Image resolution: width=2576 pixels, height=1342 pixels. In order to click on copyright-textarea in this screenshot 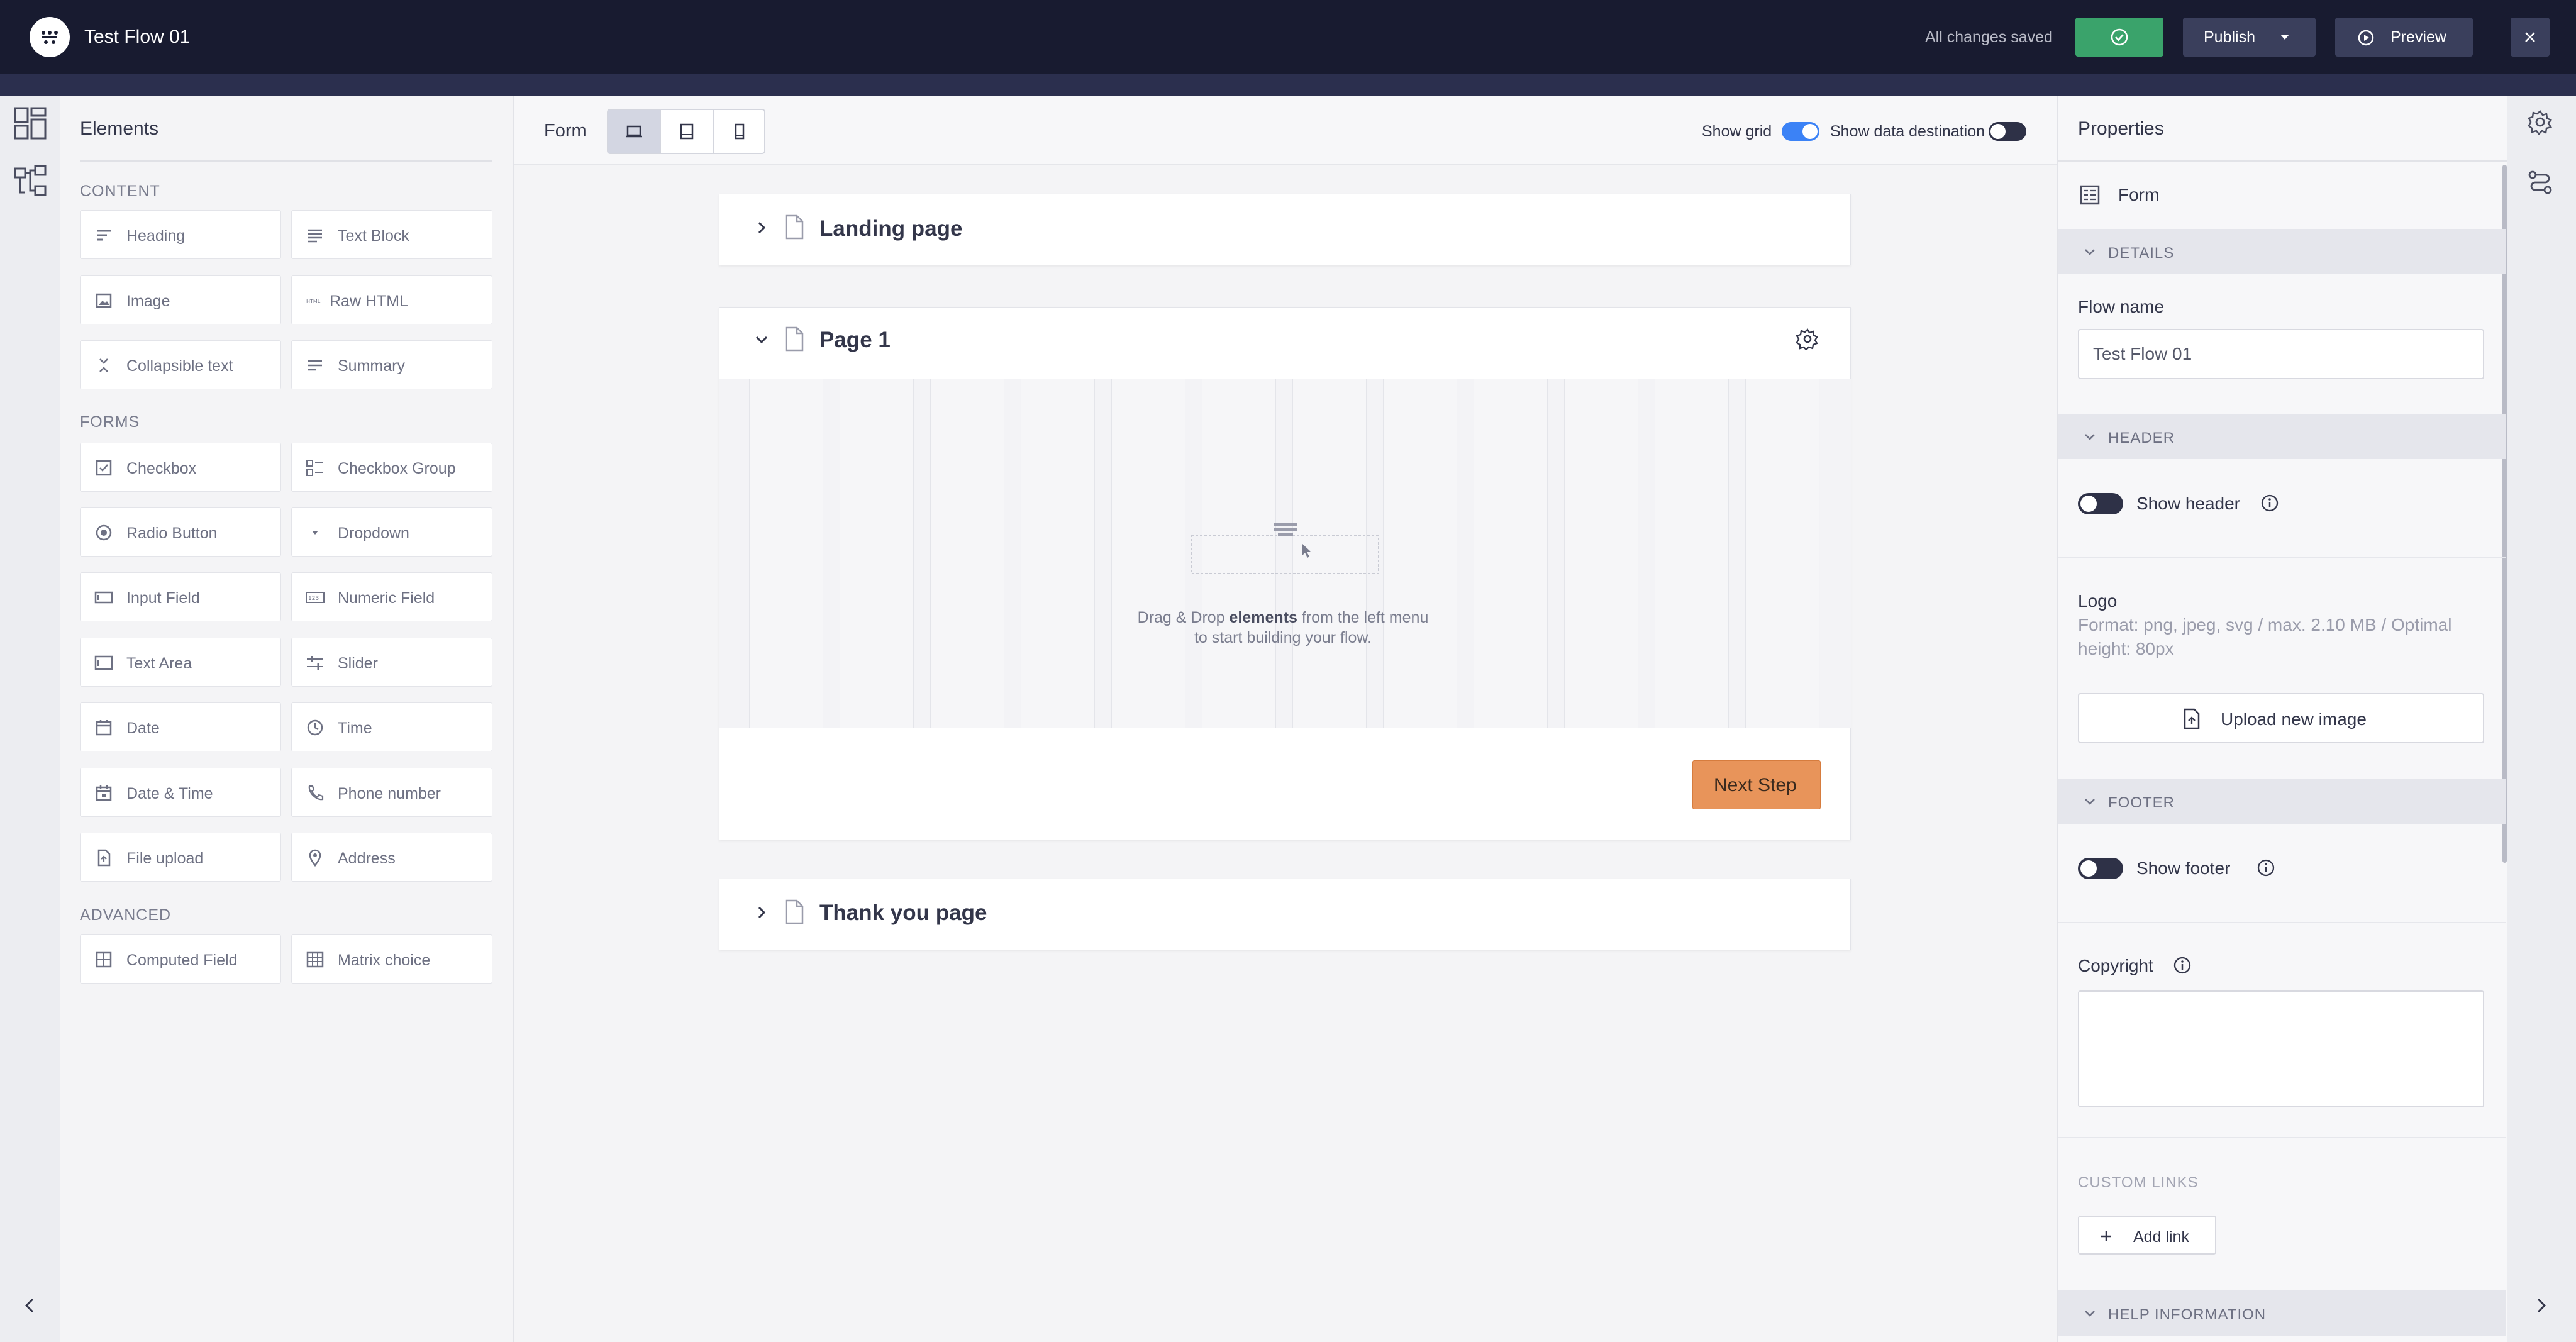, I will do `click(2281, 1048)`.